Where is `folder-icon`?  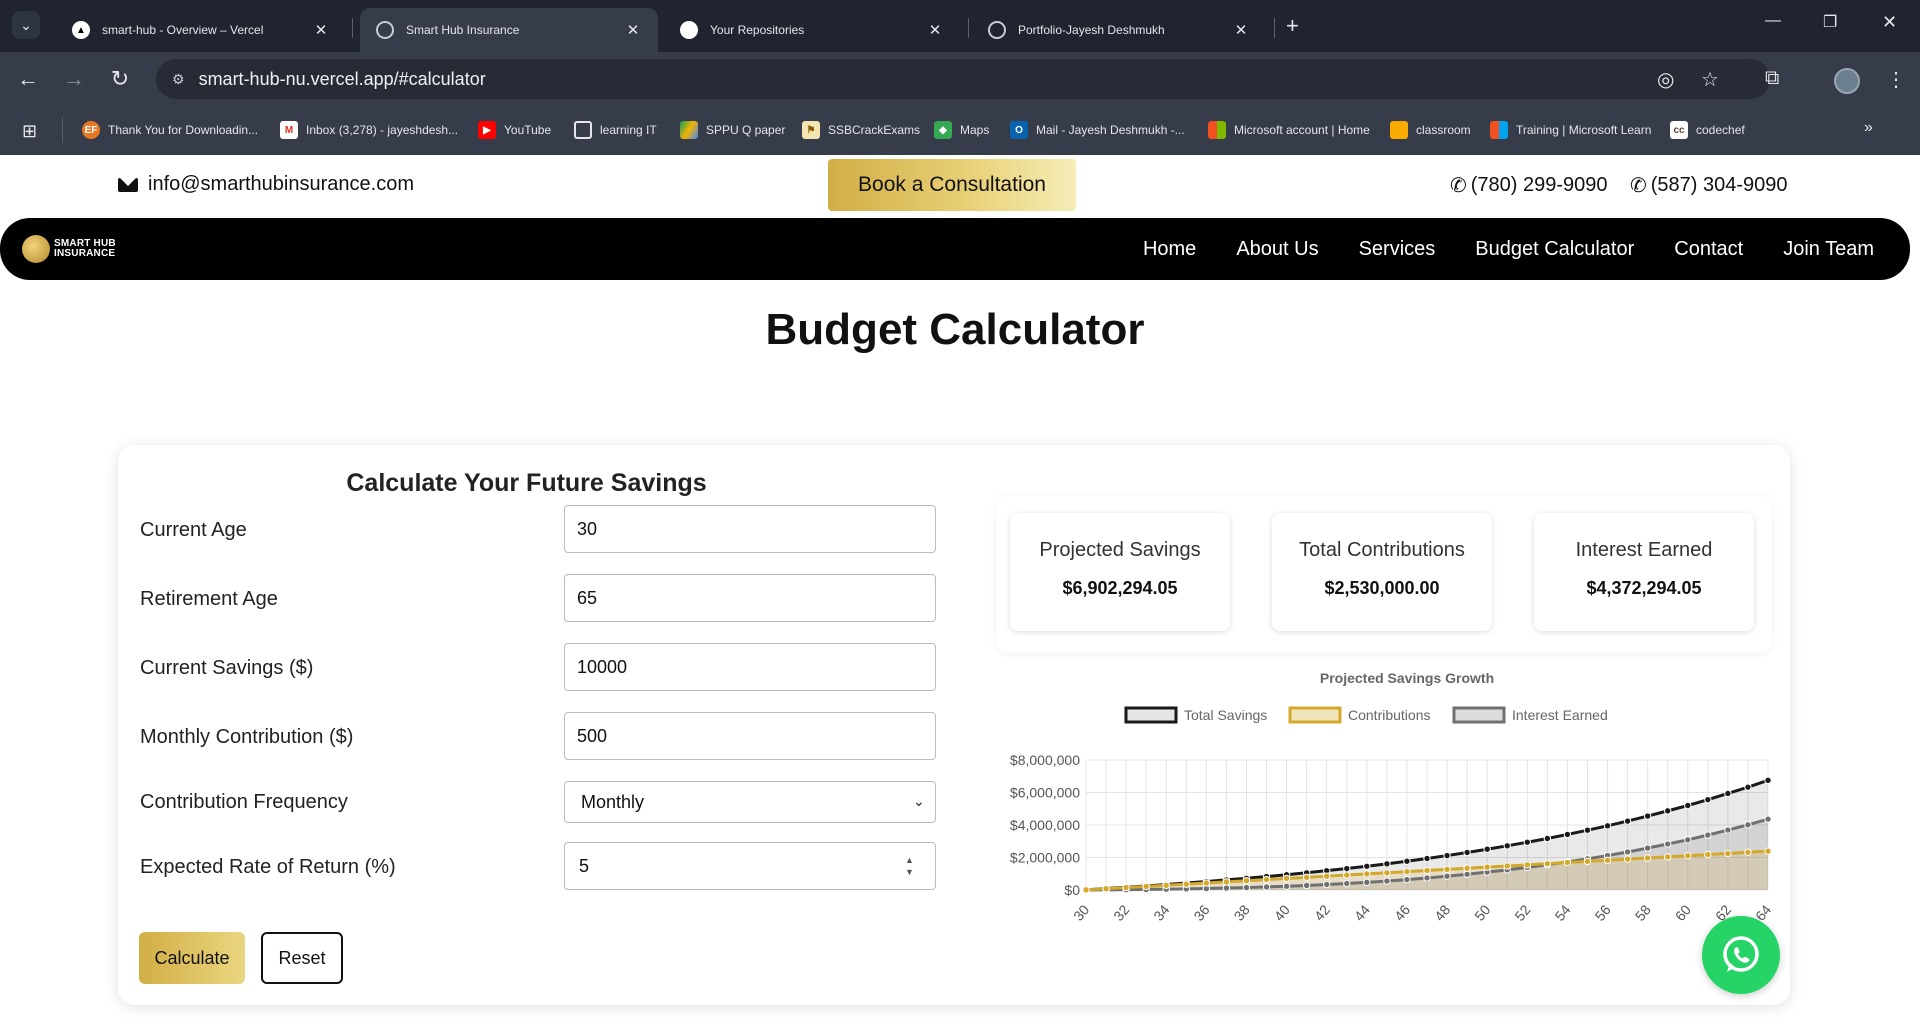 folder-icon is located at coordinates (583, 130).